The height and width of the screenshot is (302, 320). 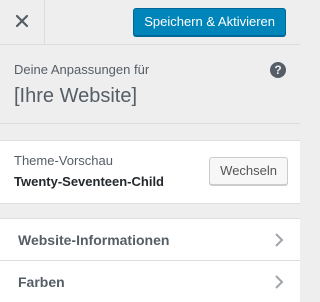 What do you see at coordinates (209, 22) in the screenshot?
I see `save-activate-button: Speichern & Aktivieren` at bounding box center [209, 22].